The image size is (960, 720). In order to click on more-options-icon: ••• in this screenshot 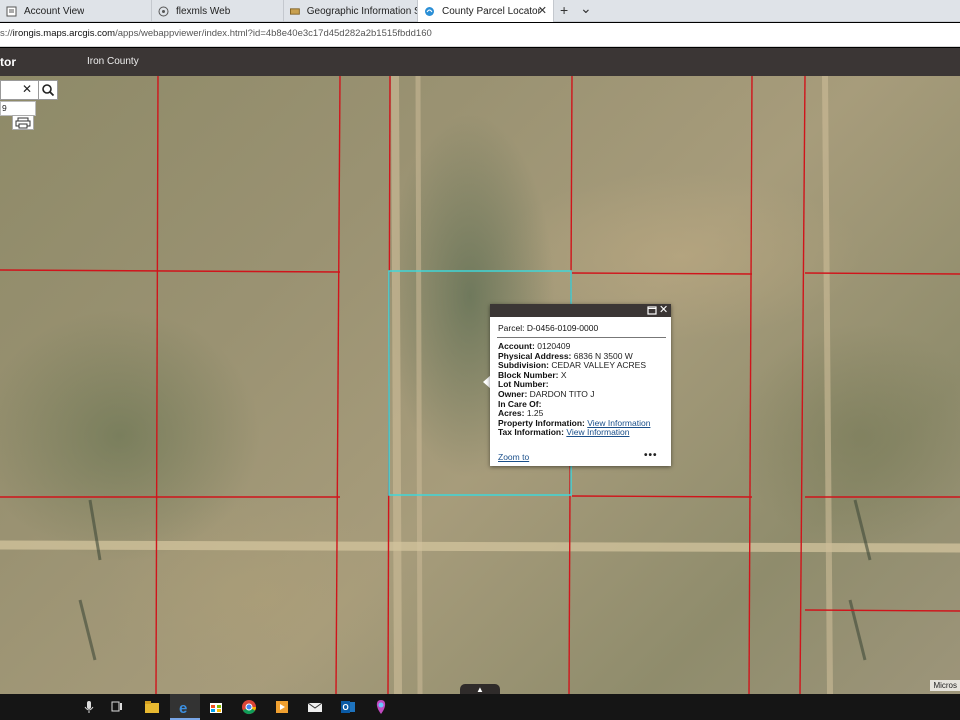, I will do `click(651, 455)`.